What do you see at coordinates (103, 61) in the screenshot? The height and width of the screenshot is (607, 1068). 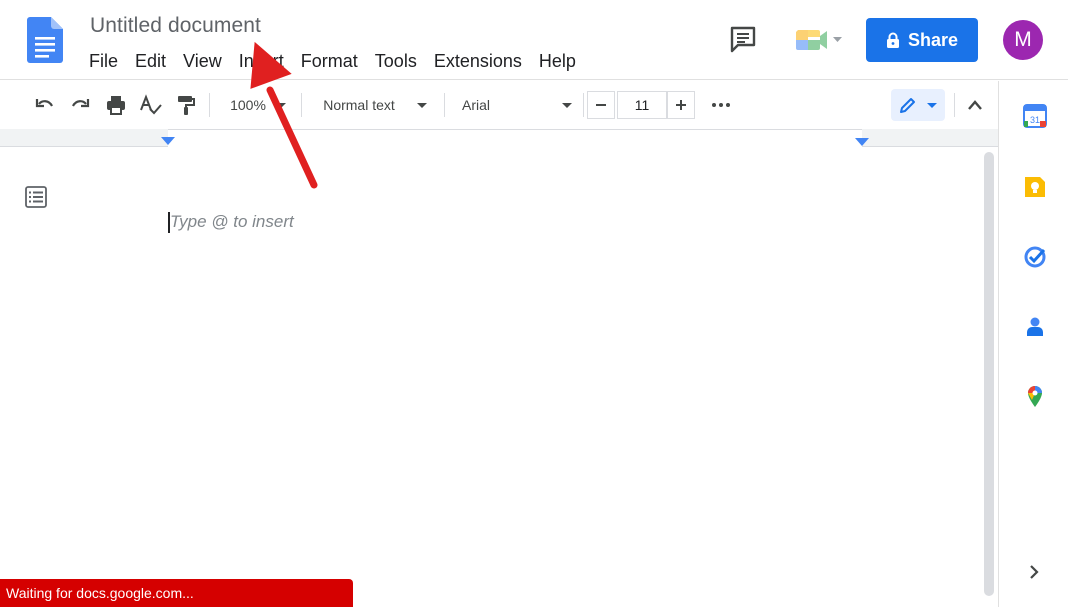 I see `menu-file: File` at bounding box center [103, 61].